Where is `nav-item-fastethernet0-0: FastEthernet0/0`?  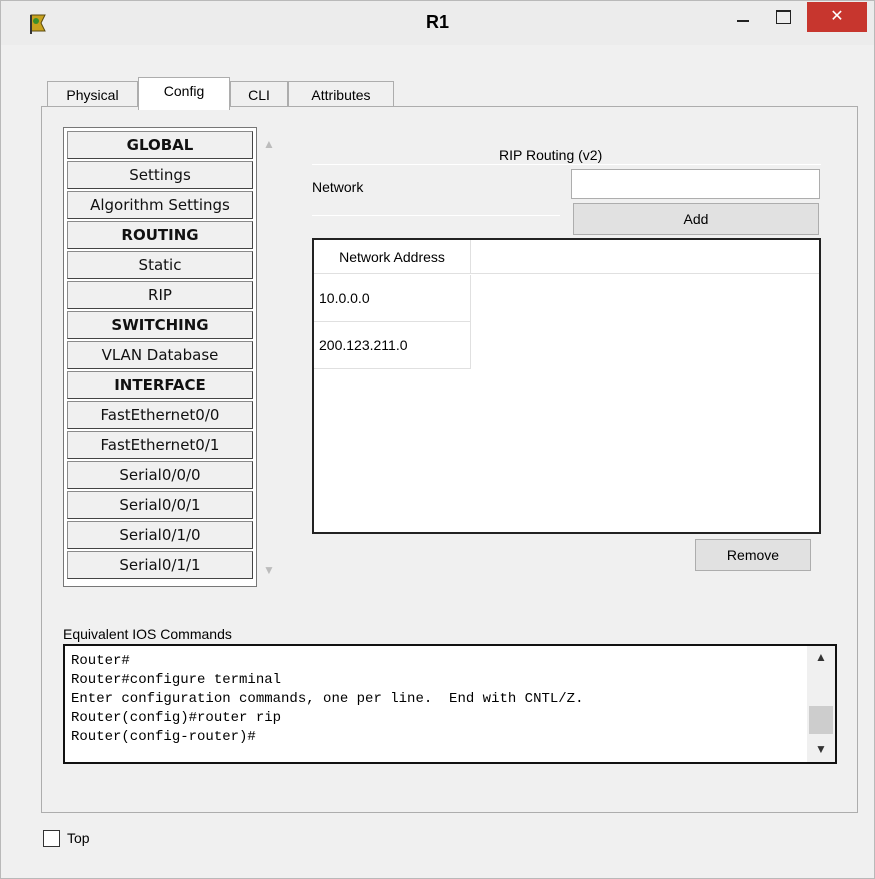 nav-item-fastethernet0-0: FastEthernet0/0 is located at coordinates (160, 415).